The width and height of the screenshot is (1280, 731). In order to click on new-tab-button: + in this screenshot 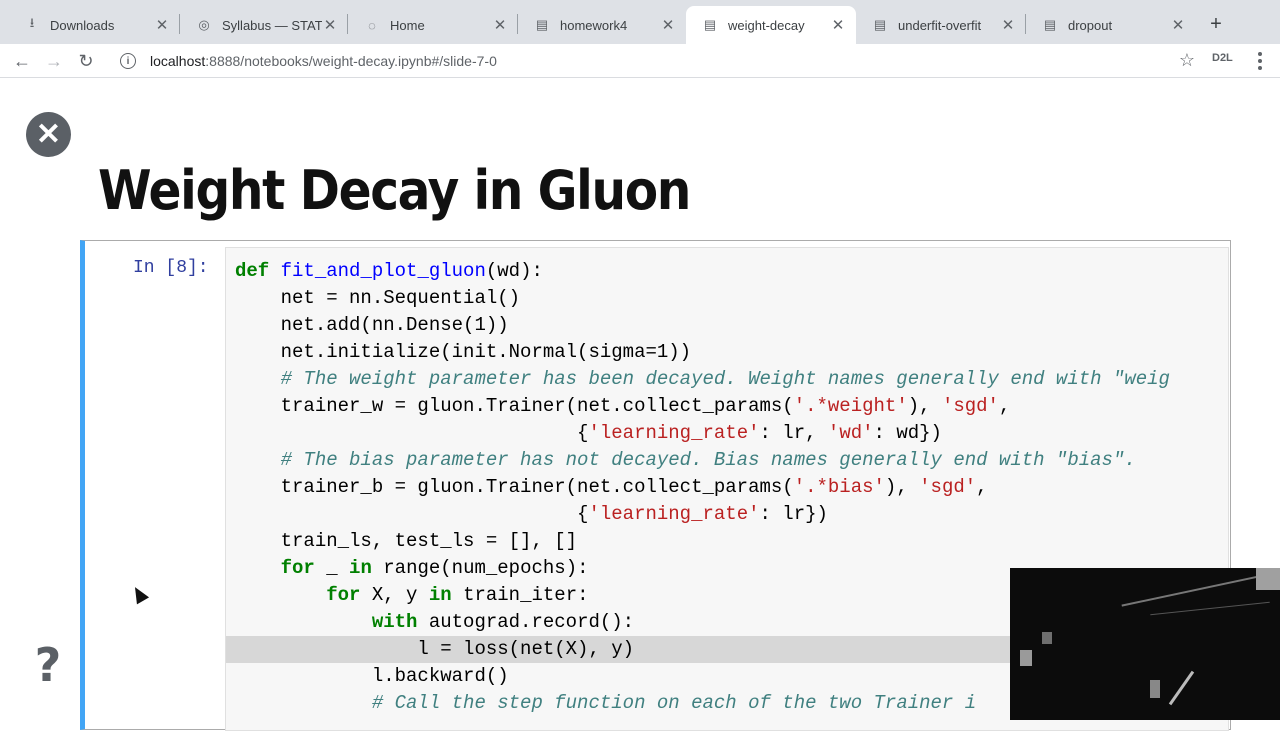, I will do `click(1216, 24)`.